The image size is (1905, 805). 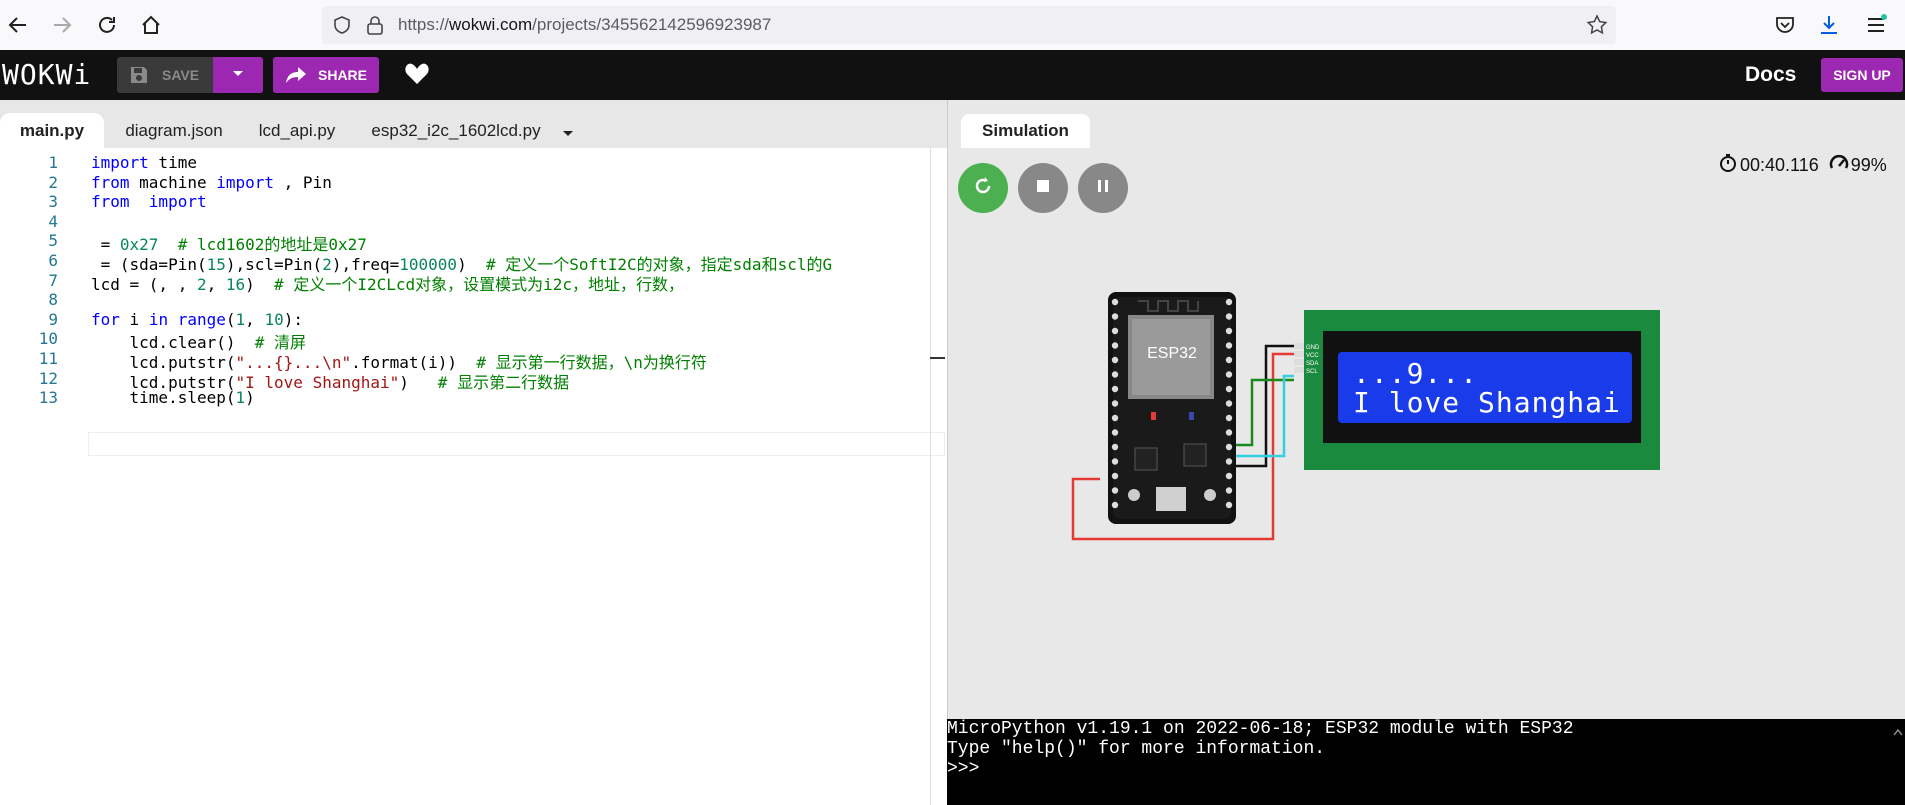 What do you see at coordinates (48, 398) in the screenshot?
I see `line-number: 13` at bounding box center [48, 398].